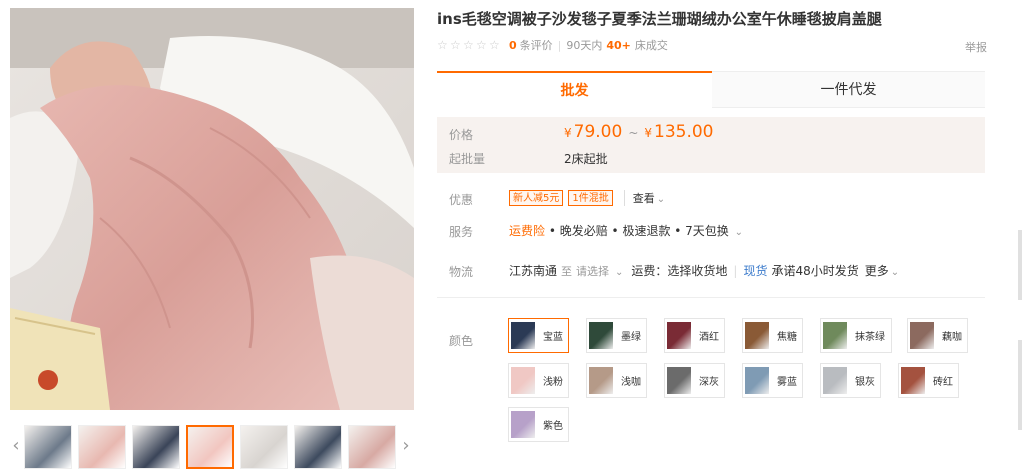  What do you see at coordinates (586, 159) in the screenshot?
I see `moq-value: 2床起批` at bounding box center [586, 159].